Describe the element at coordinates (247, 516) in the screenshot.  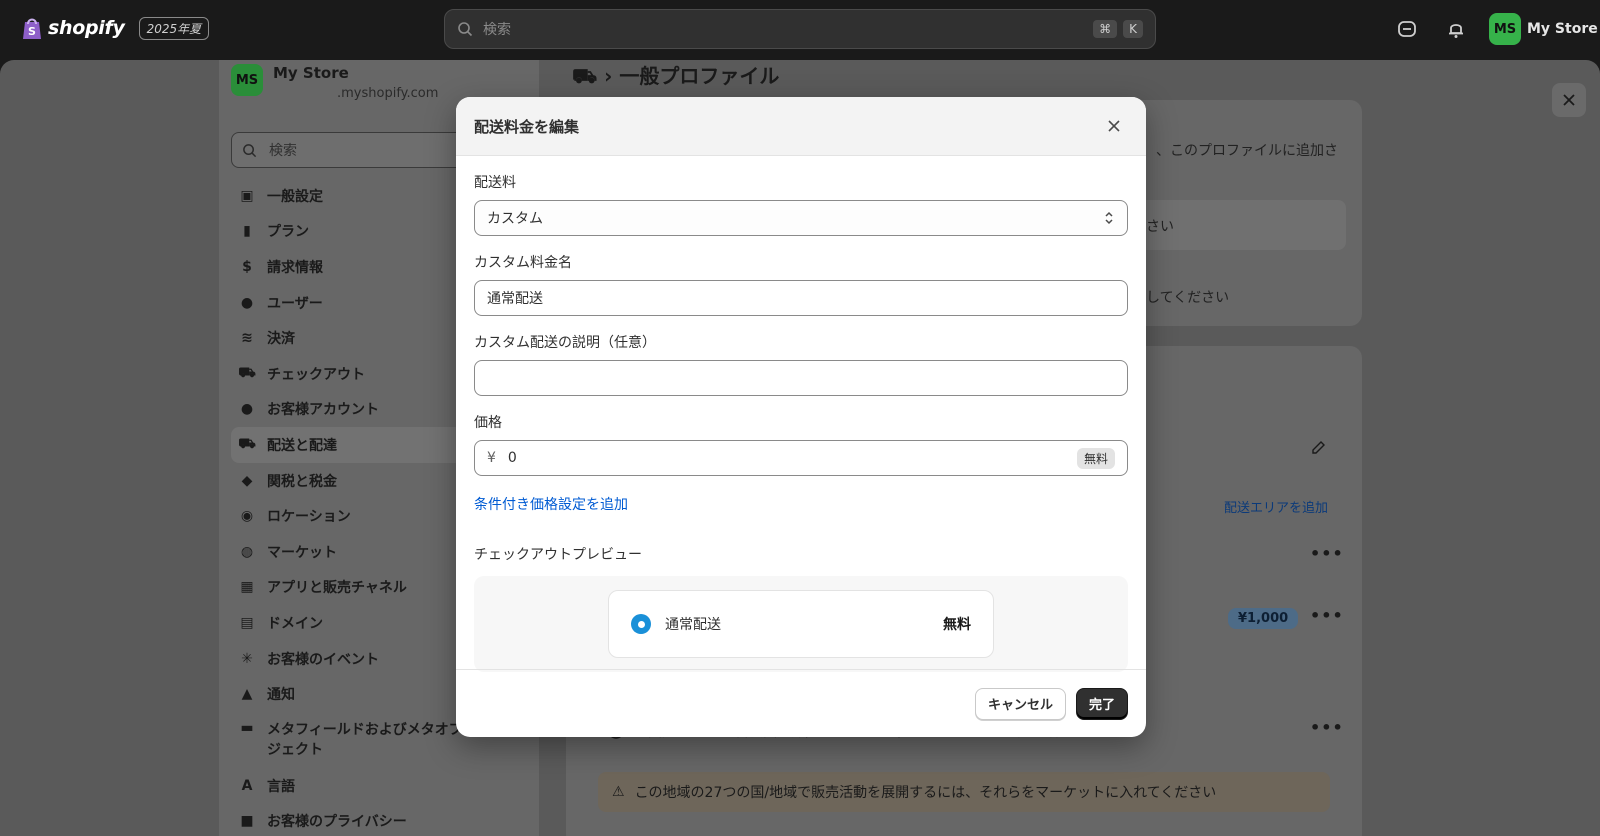
I see `location-icon: ◉` at that location.